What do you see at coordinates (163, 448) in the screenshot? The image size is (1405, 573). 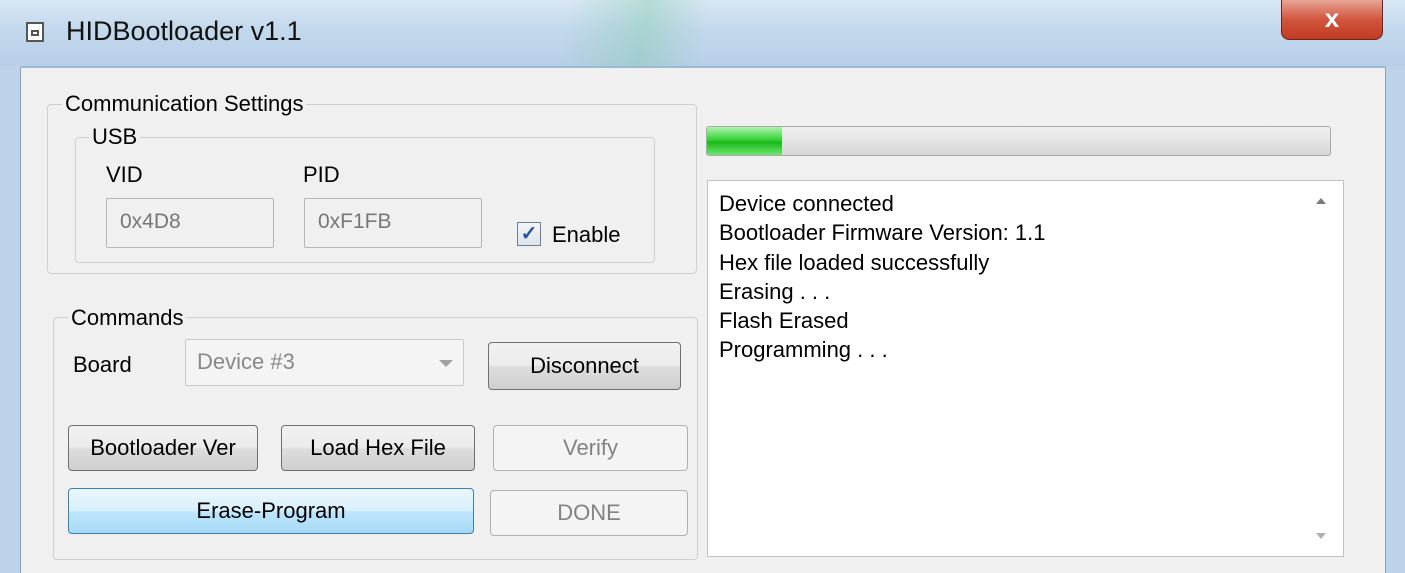 I see `bootloader-ver-button: Bootloader Ver` at bounding box center [163, 448].